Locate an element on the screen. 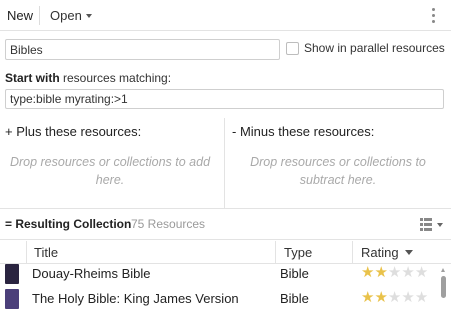 Image resolution: width=451 pixels, height=315 pixels. results-scrollbar is located at coordinates (443, 291).